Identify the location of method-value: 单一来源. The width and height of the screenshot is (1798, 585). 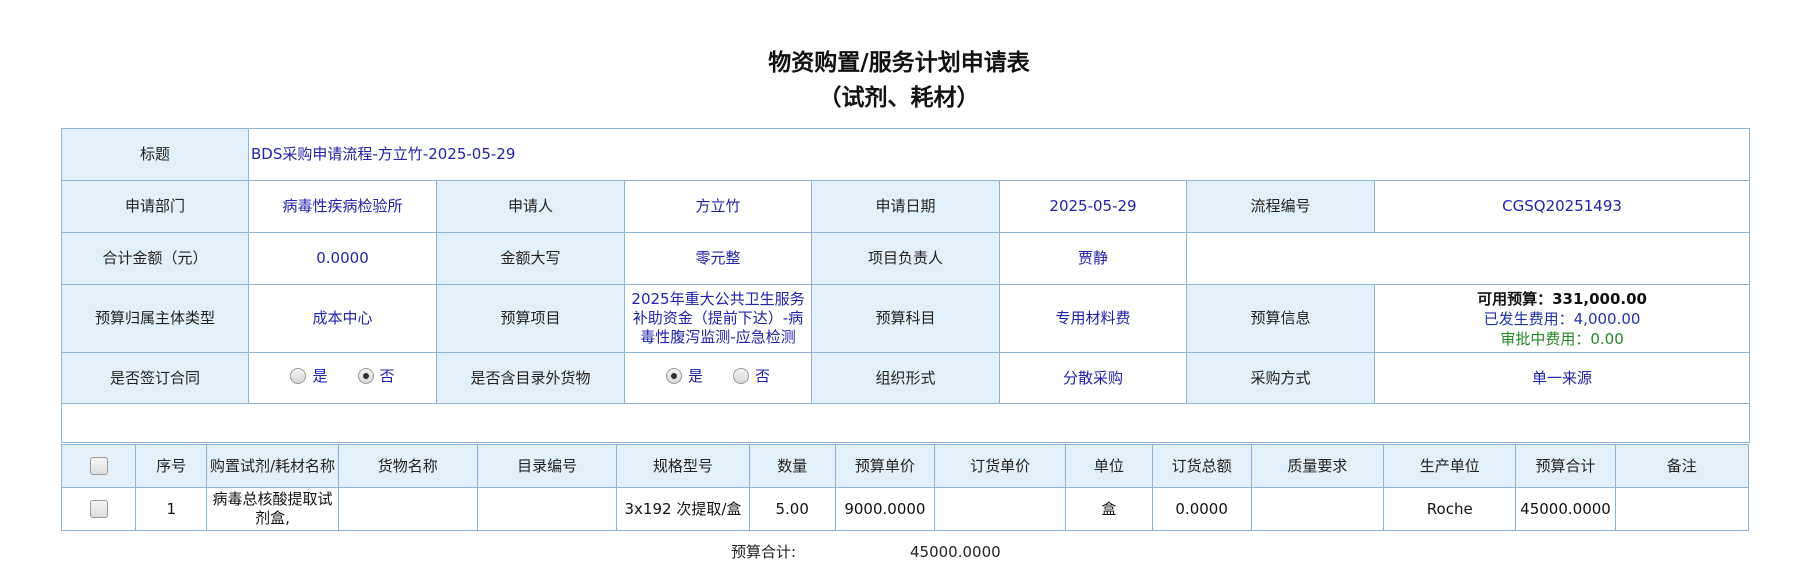
(1562, 378).